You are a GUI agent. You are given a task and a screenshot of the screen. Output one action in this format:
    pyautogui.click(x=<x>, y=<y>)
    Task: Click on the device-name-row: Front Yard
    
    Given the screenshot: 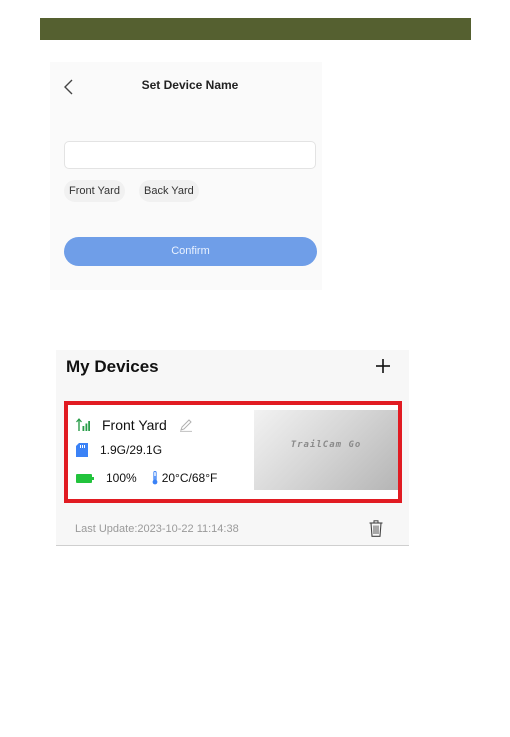 What is the action you would take?
    pyautogui.click(x=134, y=425)
    